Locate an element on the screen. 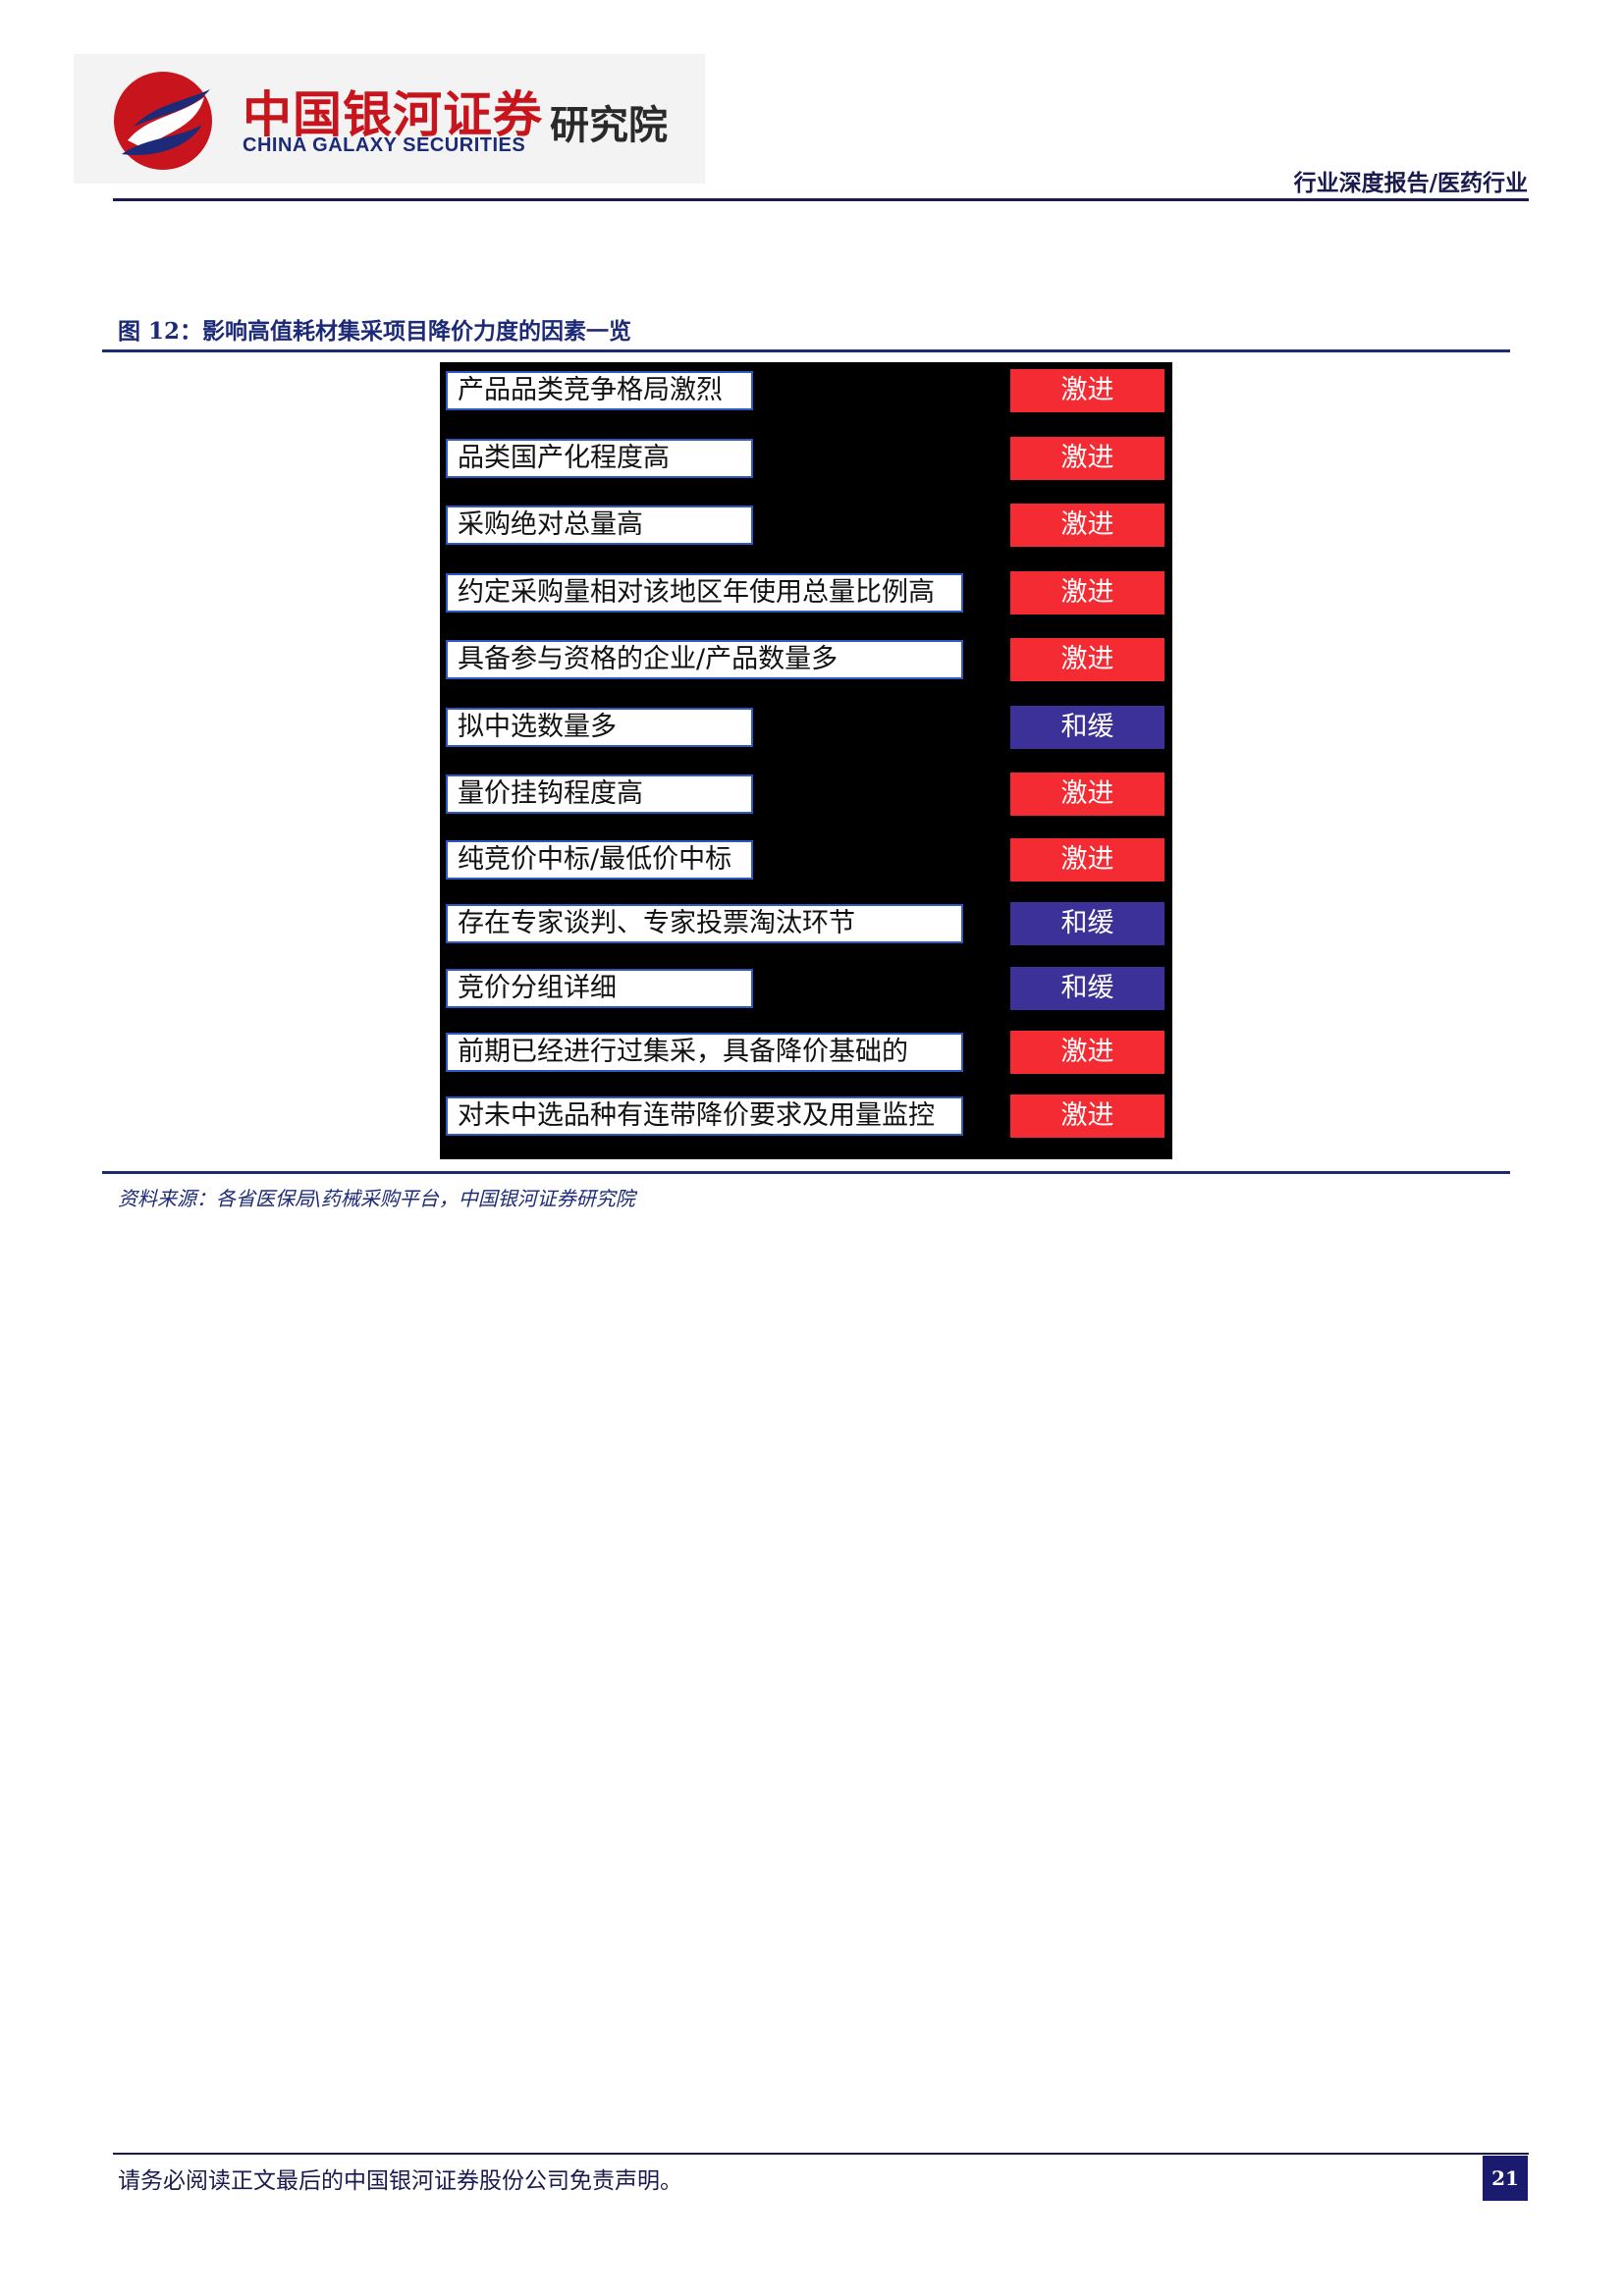 This screenshot has width=1624, height=2296. header-divider is located at coordinates (821, 199).